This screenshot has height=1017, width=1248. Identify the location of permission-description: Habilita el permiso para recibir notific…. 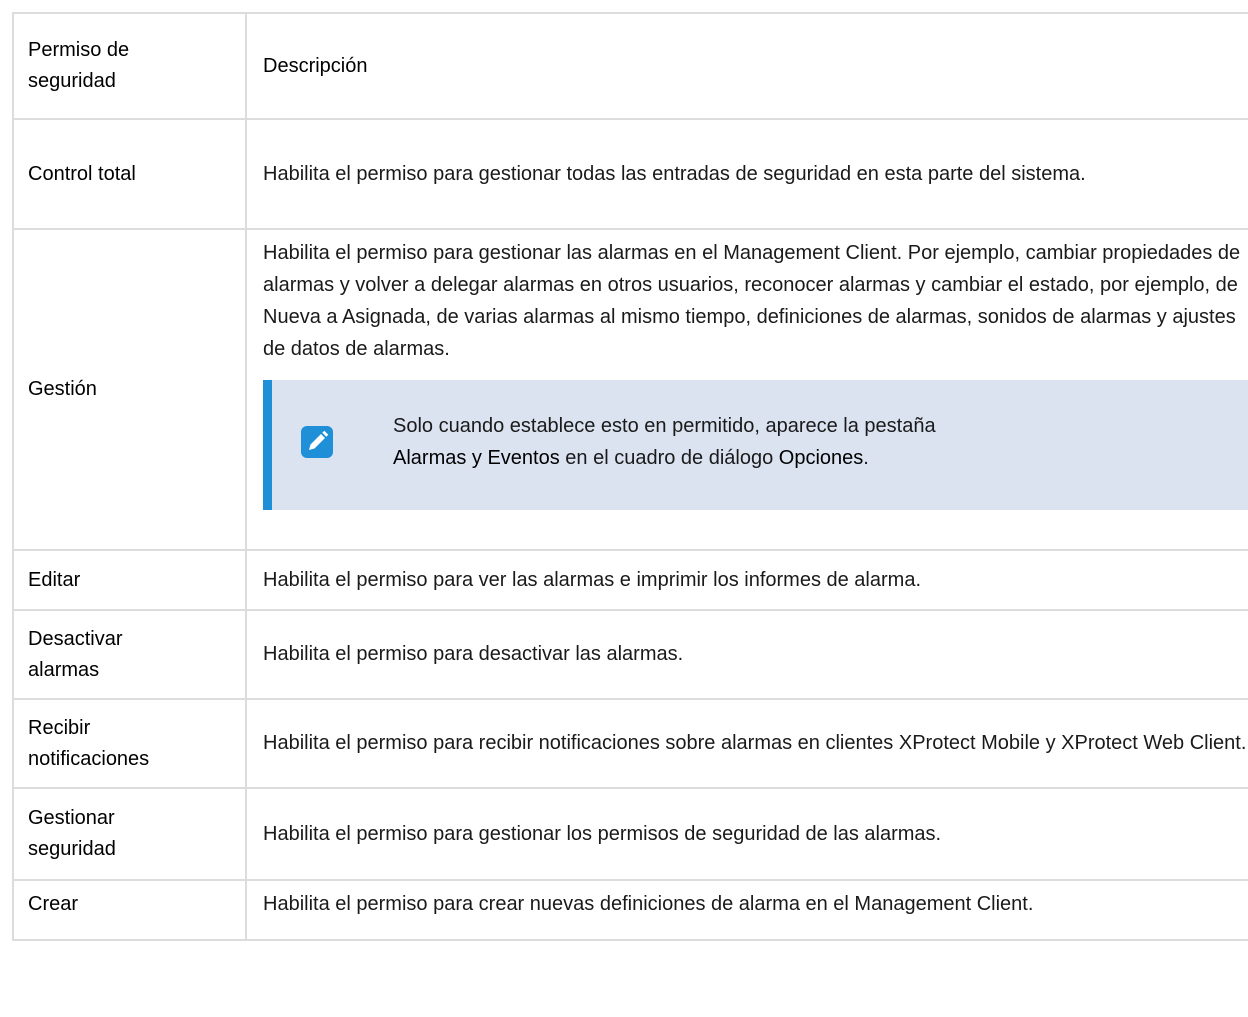
(746, 743).